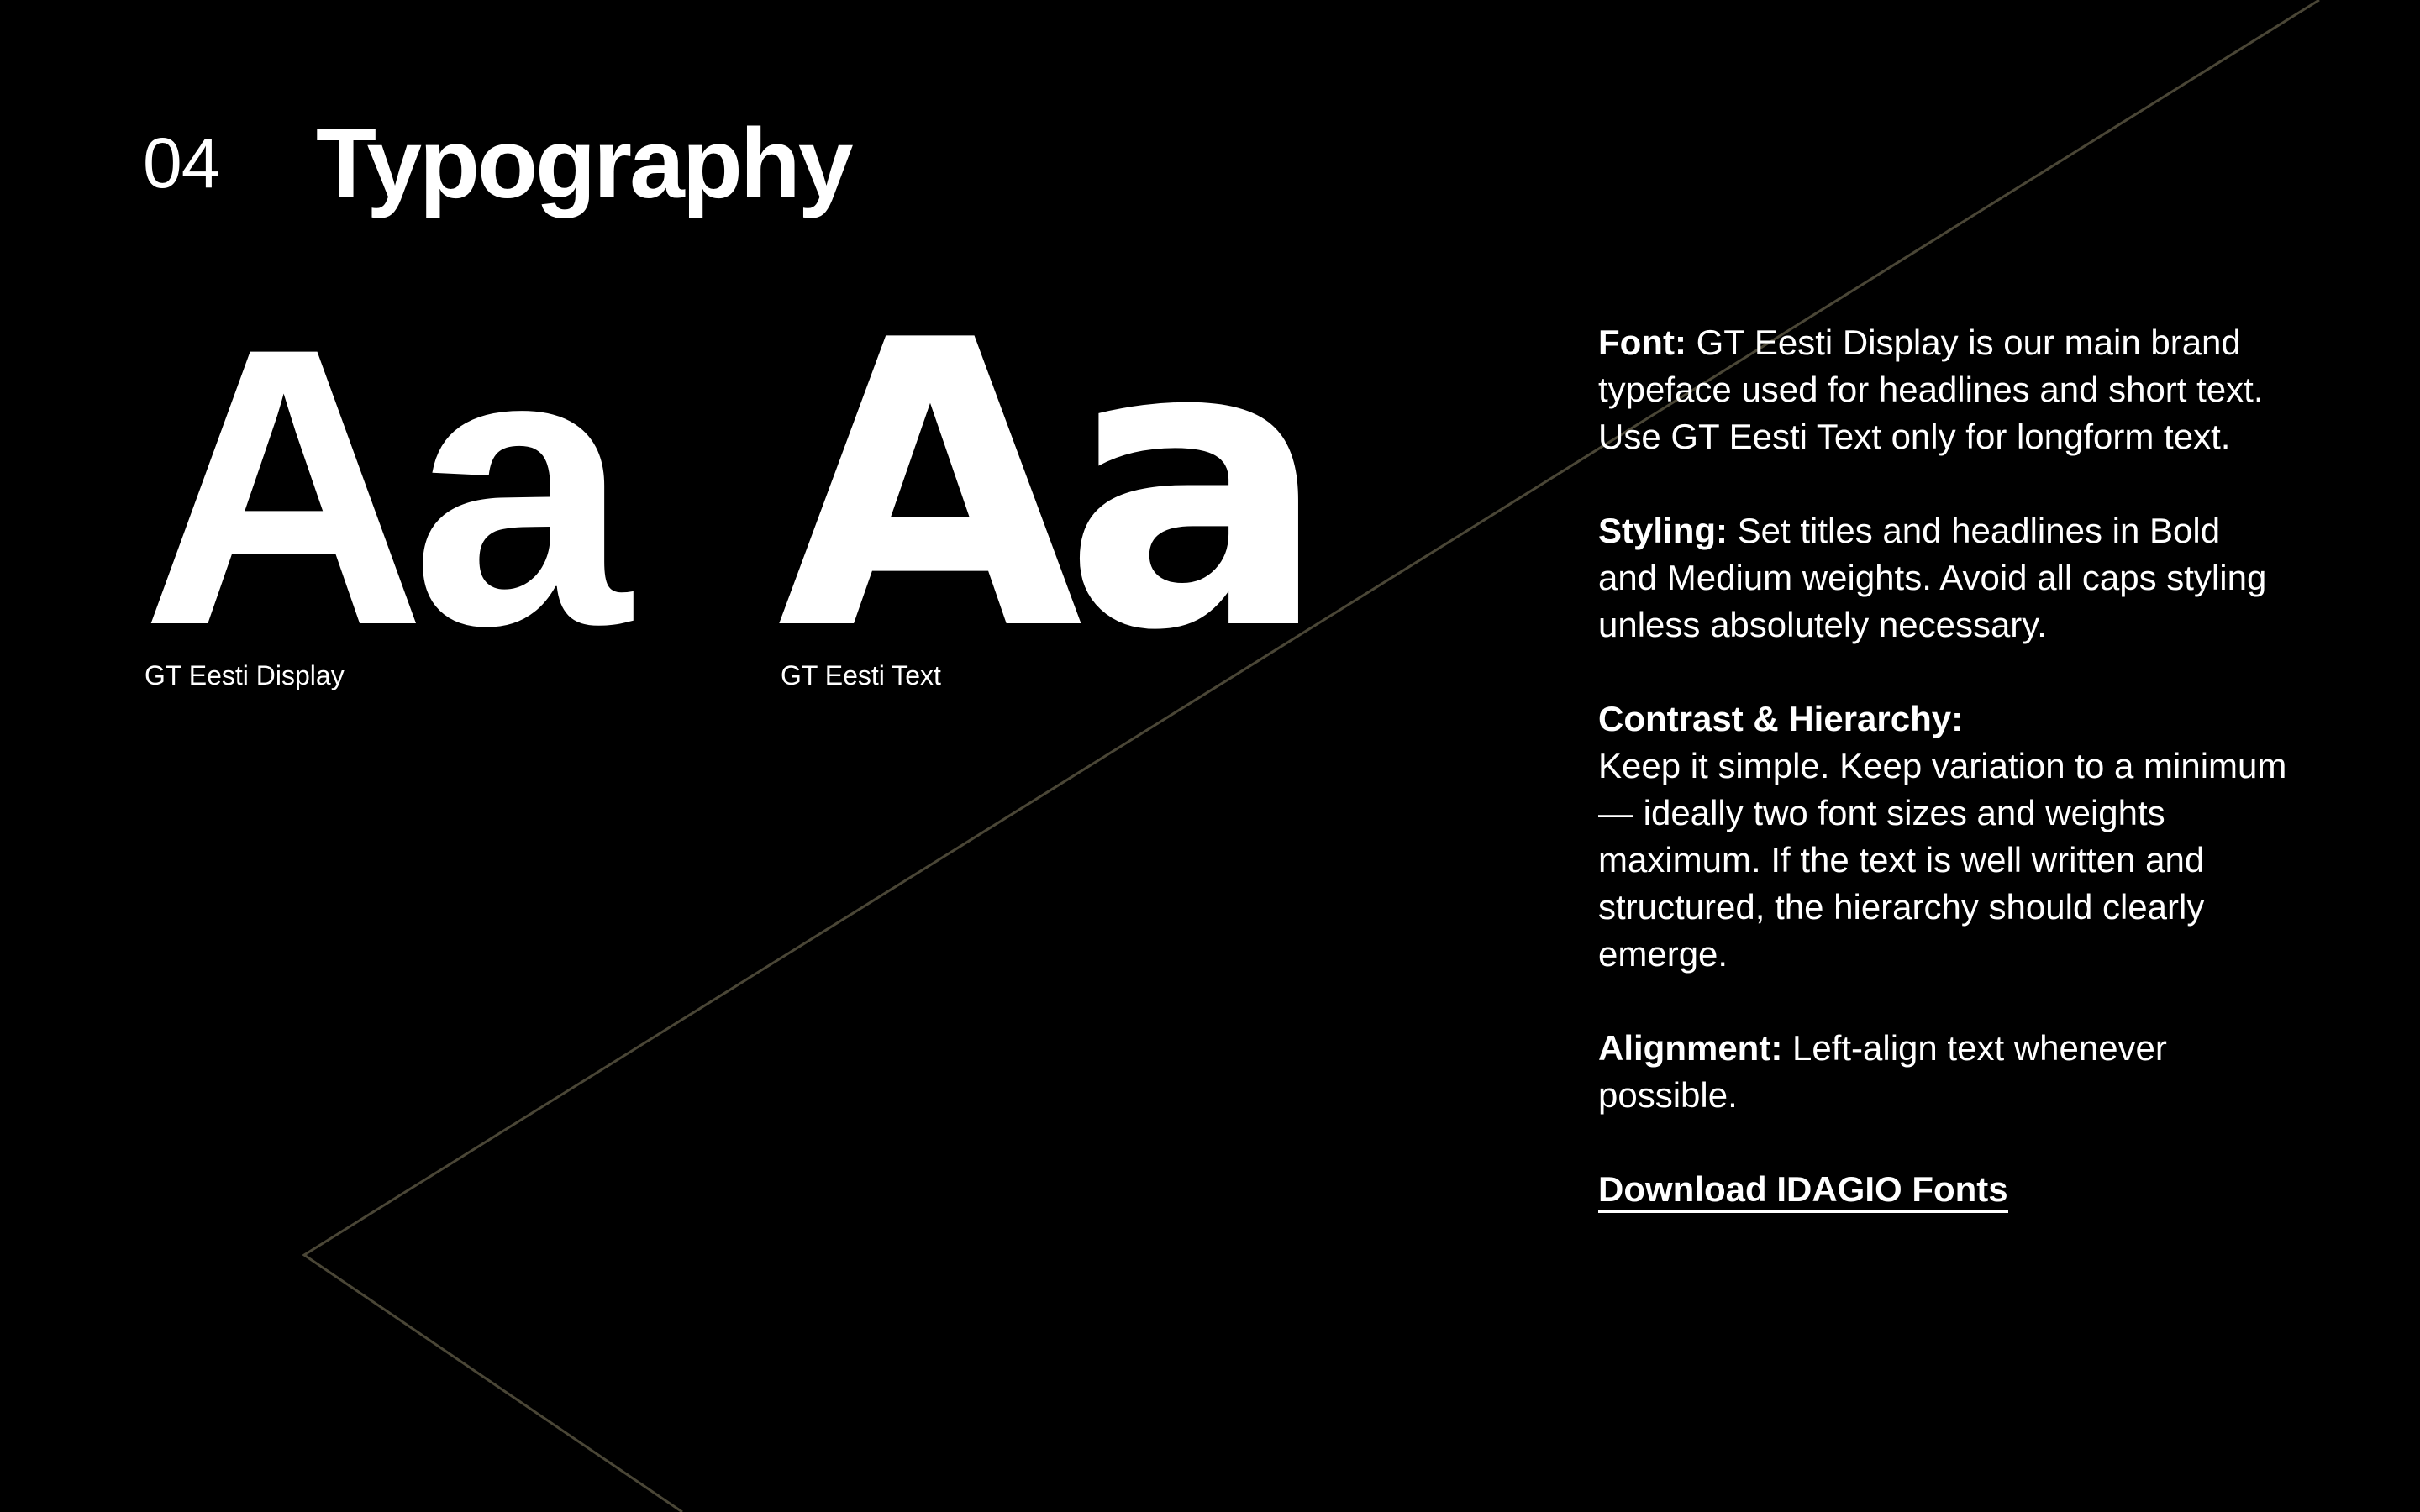 This screenshot has height=1512, width=2420. What do you see at coordinates (861, 675) in the screenshot?
I see `specimen-label: GT Eesti Text` at bounding box center [861, 675].